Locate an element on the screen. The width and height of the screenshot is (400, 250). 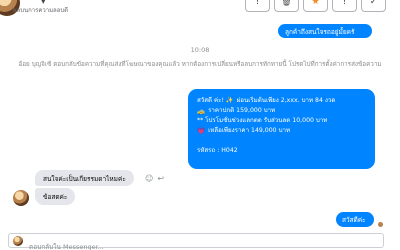
offer-spacer is located at coordinates (281, 141).